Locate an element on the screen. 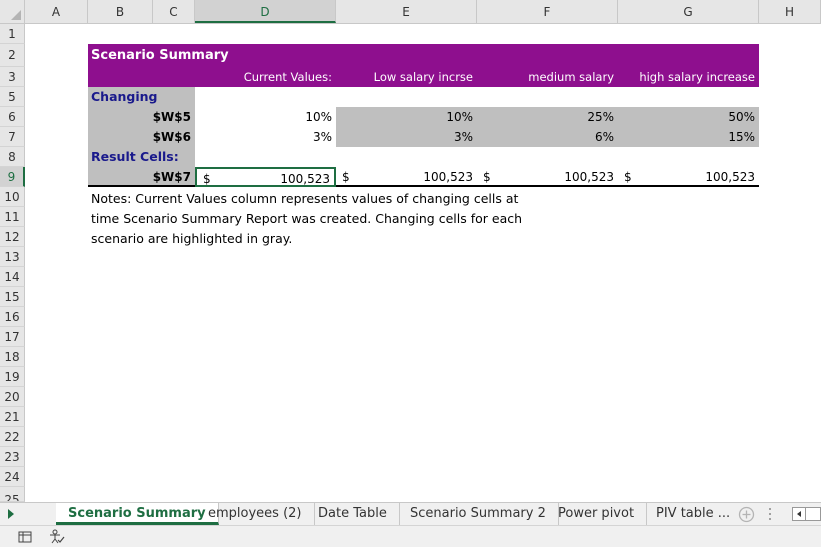 This screenshot has width=821, height=548. subheader-blank is located at coordinates (141, 77).